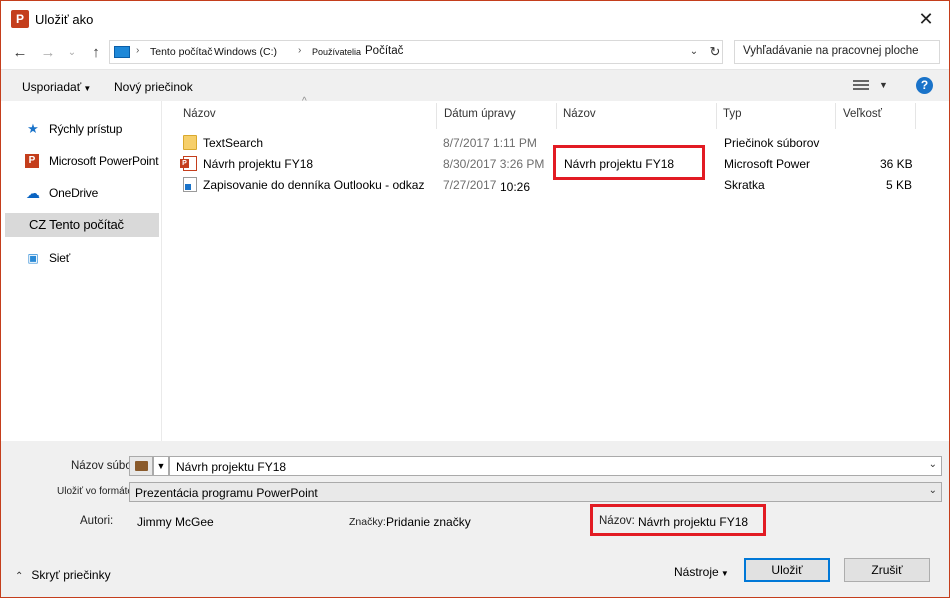 Image resolution: width=950 pixels, height=598 pixels. I want to click on sidebar-item-quick-access: ★ Rýchly prístup, so click(82, 129).